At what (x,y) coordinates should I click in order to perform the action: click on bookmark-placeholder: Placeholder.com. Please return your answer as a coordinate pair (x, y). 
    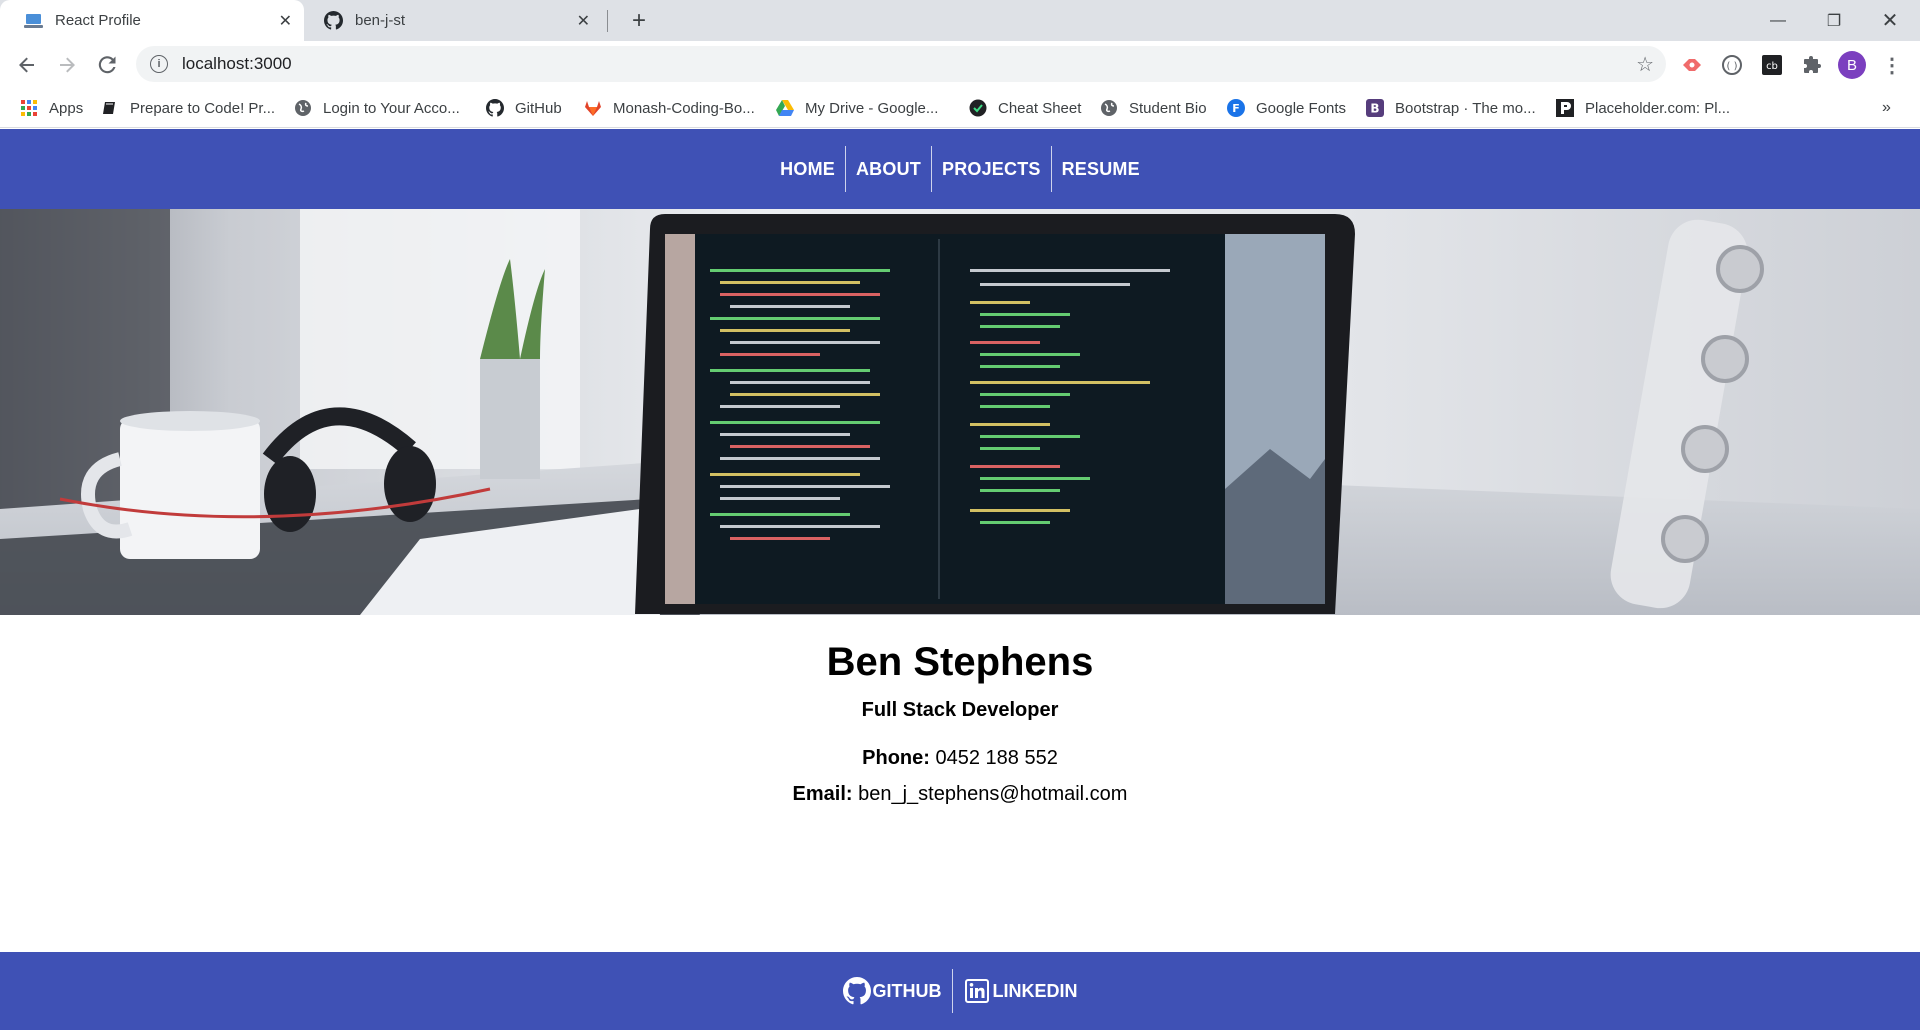
    Looking at the image, I should click on (1643, 108).